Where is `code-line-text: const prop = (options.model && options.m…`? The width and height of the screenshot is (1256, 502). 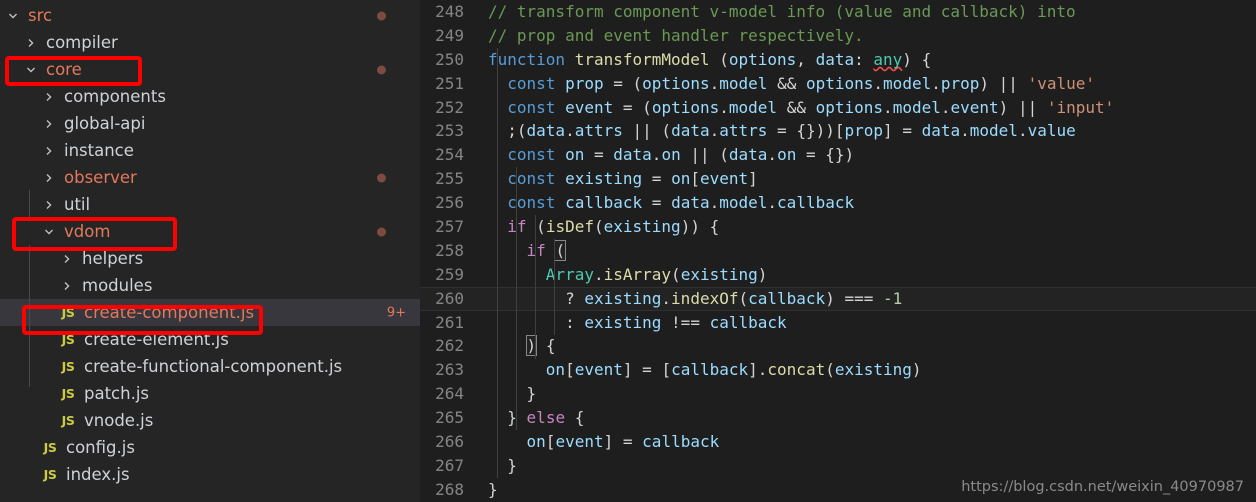
code-line-text: const prop = (options.model && options.m… is located at coordinates (801, 83).